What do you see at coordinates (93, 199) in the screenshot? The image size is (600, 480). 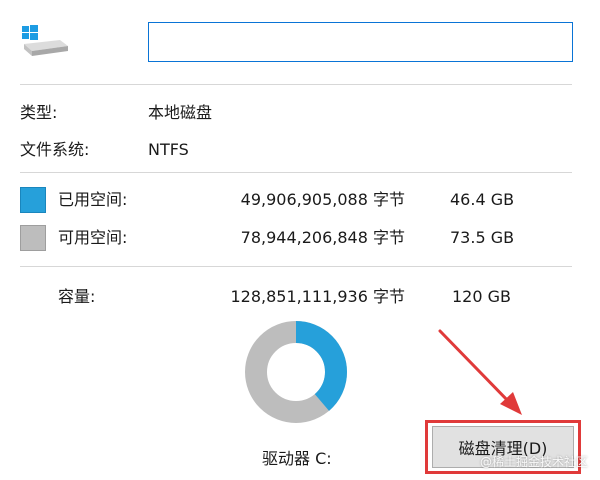 I see `used-space-label: 已用空间:` at bounding box center [93, 199].